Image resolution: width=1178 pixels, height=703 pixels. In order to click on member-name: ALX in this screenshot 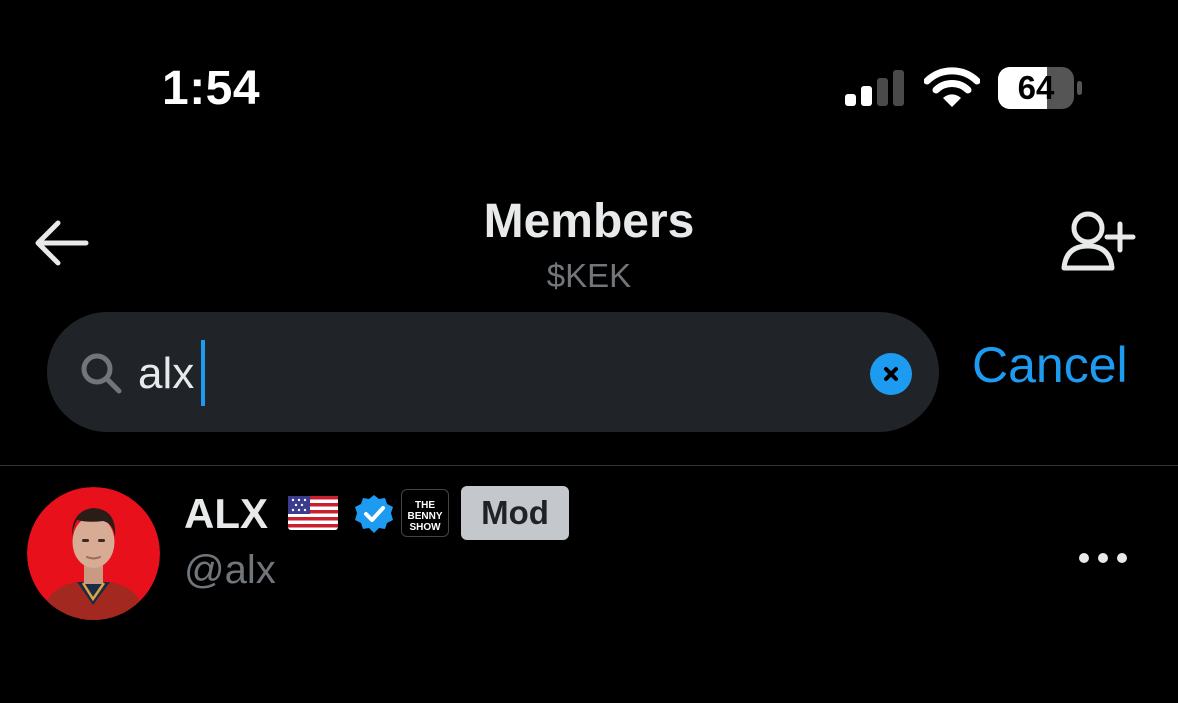, I will do `click(226, 514)`.